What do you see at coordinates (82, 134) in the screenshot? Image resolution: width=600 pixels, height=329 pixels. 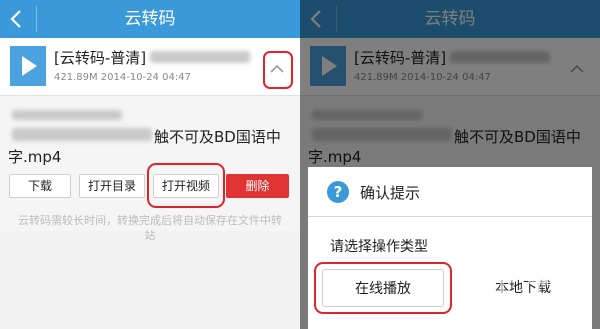 I see `blurred-filename-text` at bounding box center [82, 134].